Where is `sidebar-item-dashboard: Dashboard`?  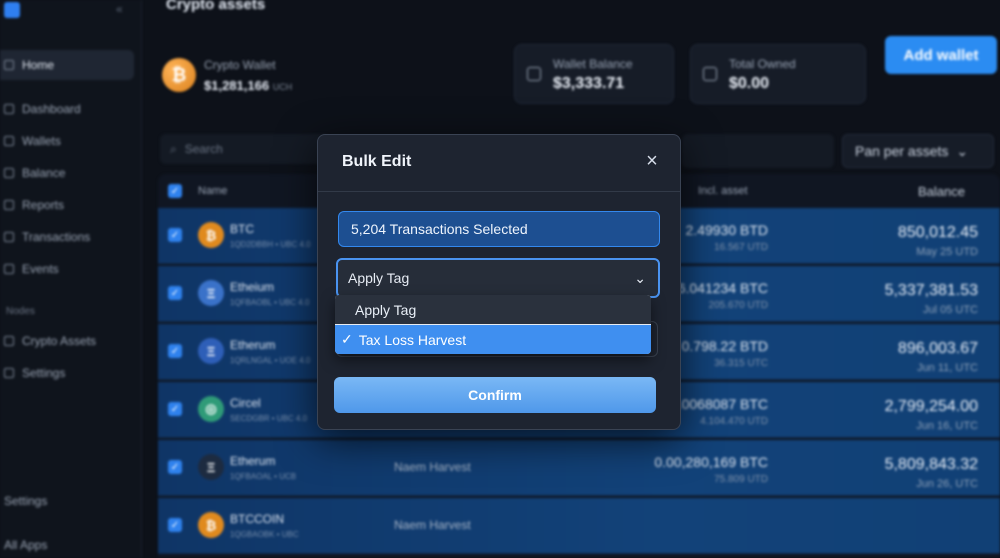 sidebar-item-dashboard: Dashboard is located at coordinates (67, 109).